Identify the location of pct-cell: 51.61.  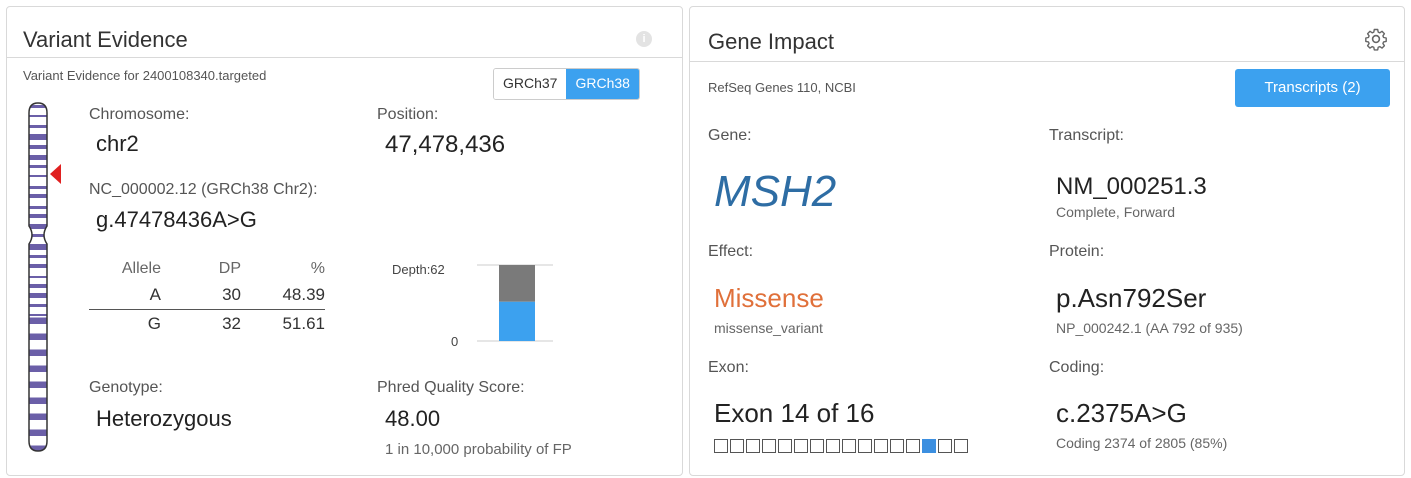
(303, 323).